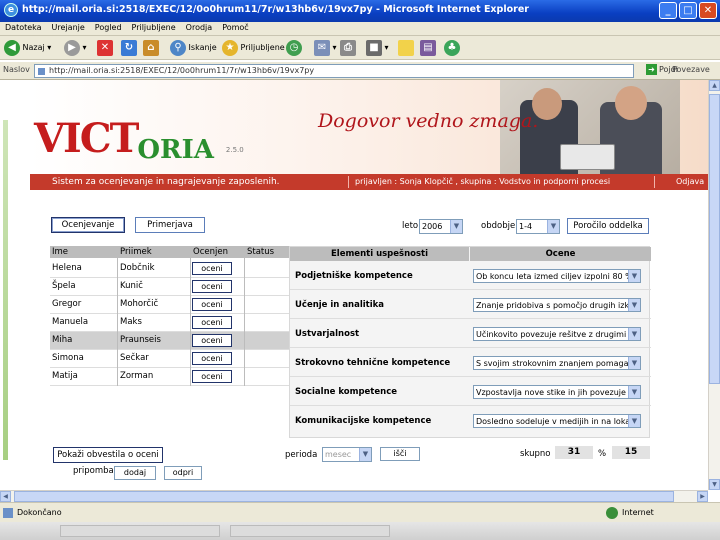 The height and width of the screenshot is (540, 720). Describe the element at coordinates (708, 10) in the screenshot. I see `close-button: ✕` at that location.